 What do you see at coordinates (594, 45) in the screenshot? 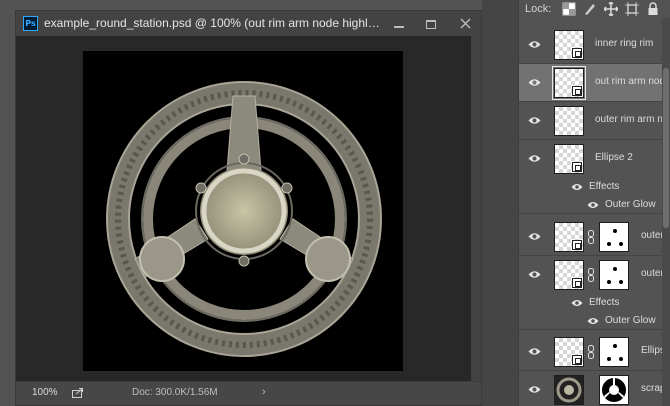
I see `layer-row: inner ring rim` at bounding box center [594, 45].